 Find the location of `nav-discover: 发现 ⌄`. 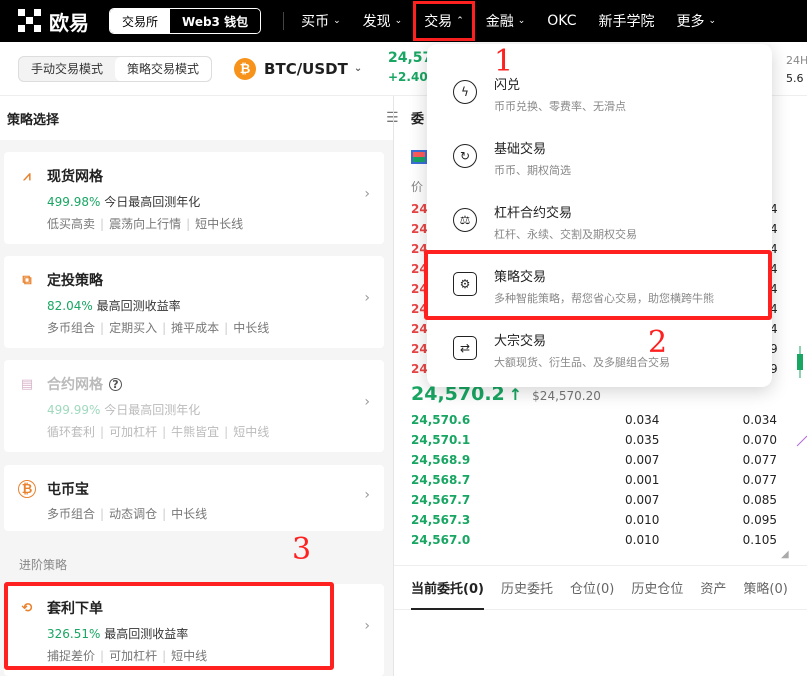

nav-discover: 发现 ⌄ is located at coordinates (383, 21).